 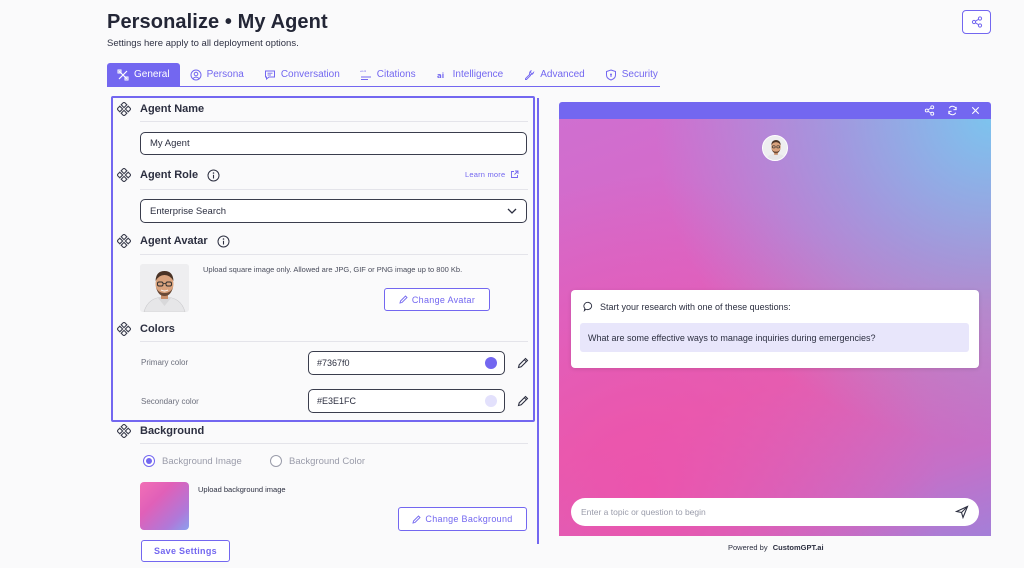 What do you see at coordinates (588, 306) in the screenshot?
I see `chat-bubble-icon` at bounding box center [588, 306].